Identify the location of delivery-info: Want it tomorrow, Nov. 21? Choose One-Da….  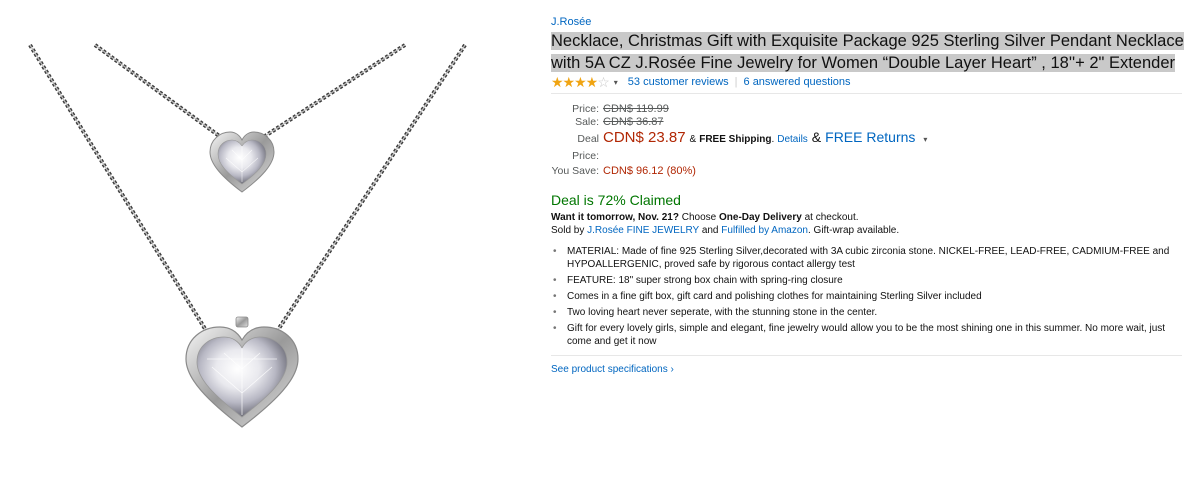
(871, 224).